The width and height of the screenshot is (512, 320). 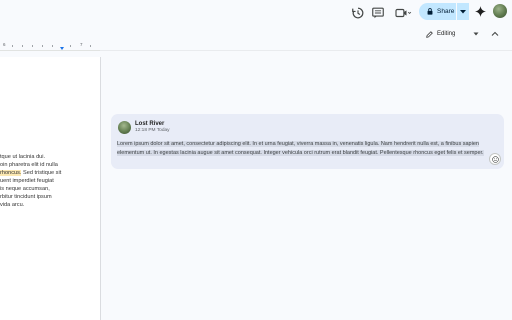 I want to click on avatar, so click(x=124, y=127).